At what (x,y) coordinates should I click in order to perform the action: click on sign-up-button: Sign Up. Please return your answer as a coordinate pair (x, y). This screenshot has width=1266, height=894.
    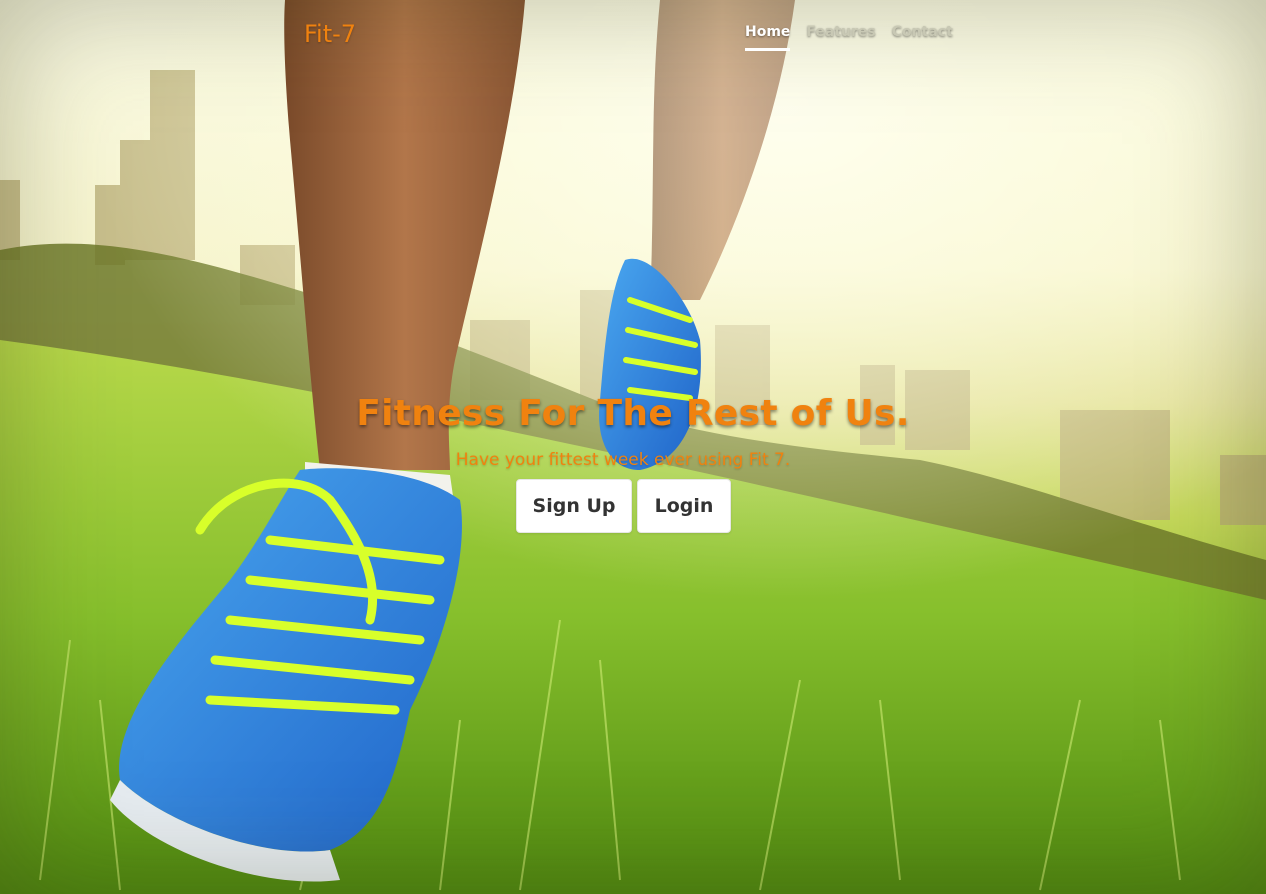
    Looking at the image, I should click on (574, 506).